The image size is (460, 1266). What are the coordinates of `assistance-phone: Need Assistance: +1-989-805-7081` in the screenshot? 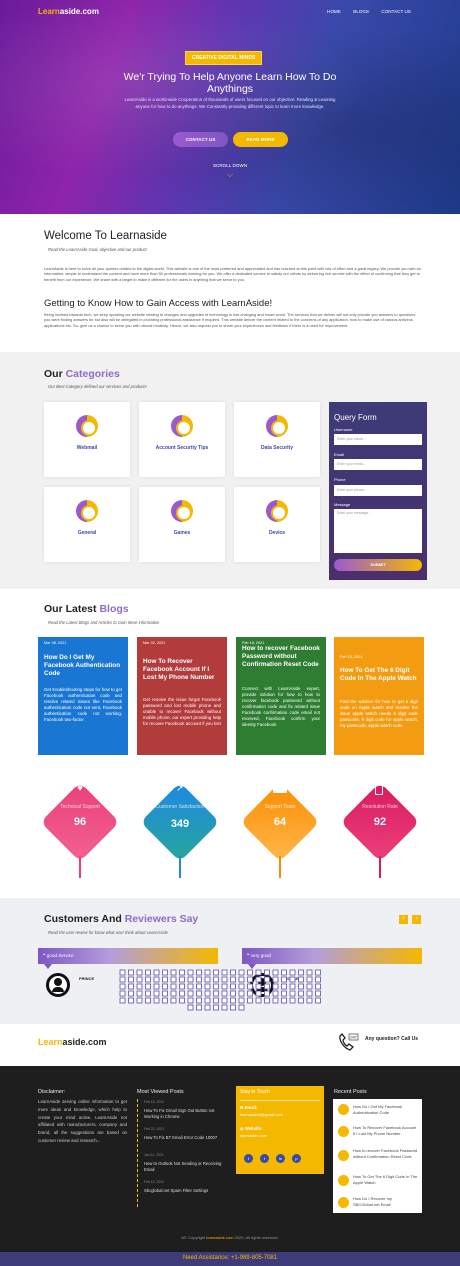 It's located at (230, 1258).